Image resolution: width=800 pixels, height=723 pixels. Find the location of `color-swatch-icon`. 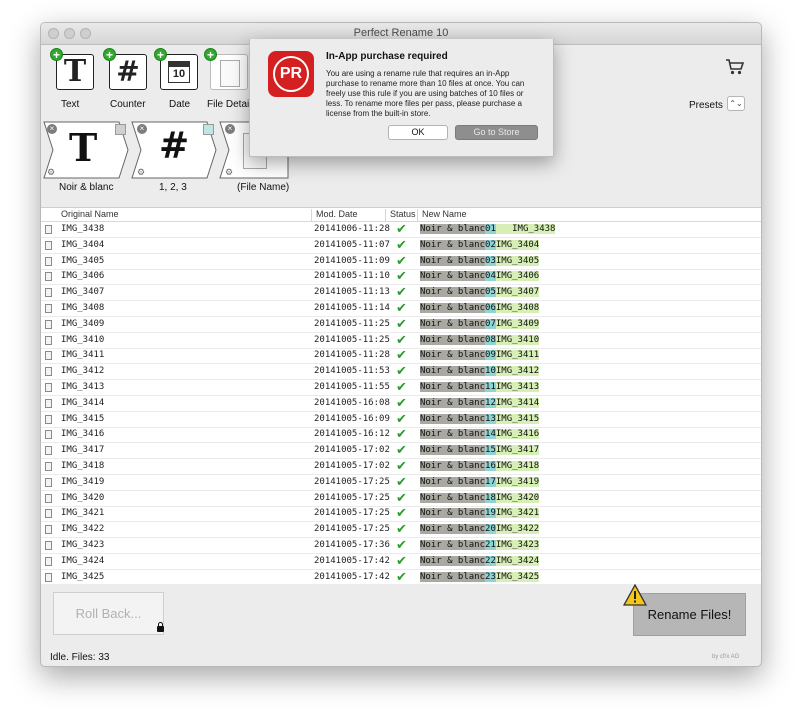

color-swatch-icon is located at coordinates (120, 129).